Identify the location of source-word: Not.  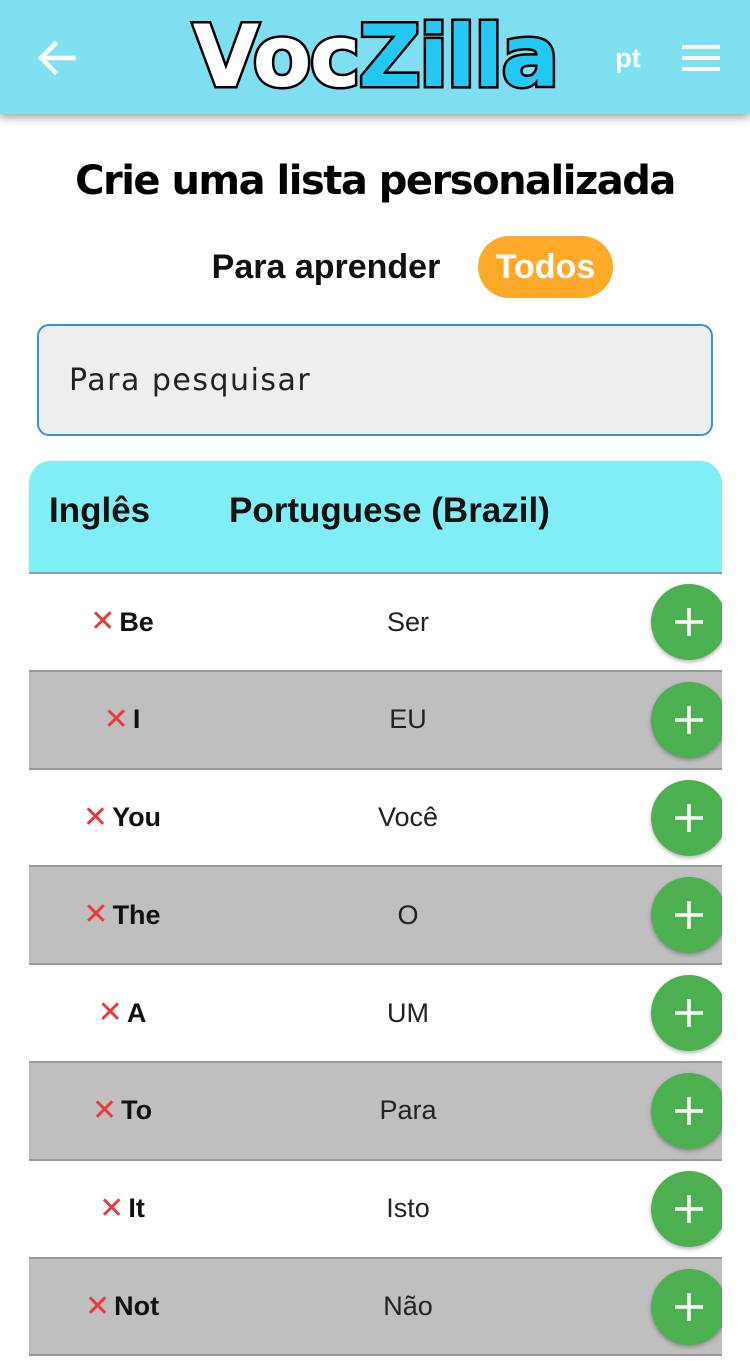
(137, 1306).